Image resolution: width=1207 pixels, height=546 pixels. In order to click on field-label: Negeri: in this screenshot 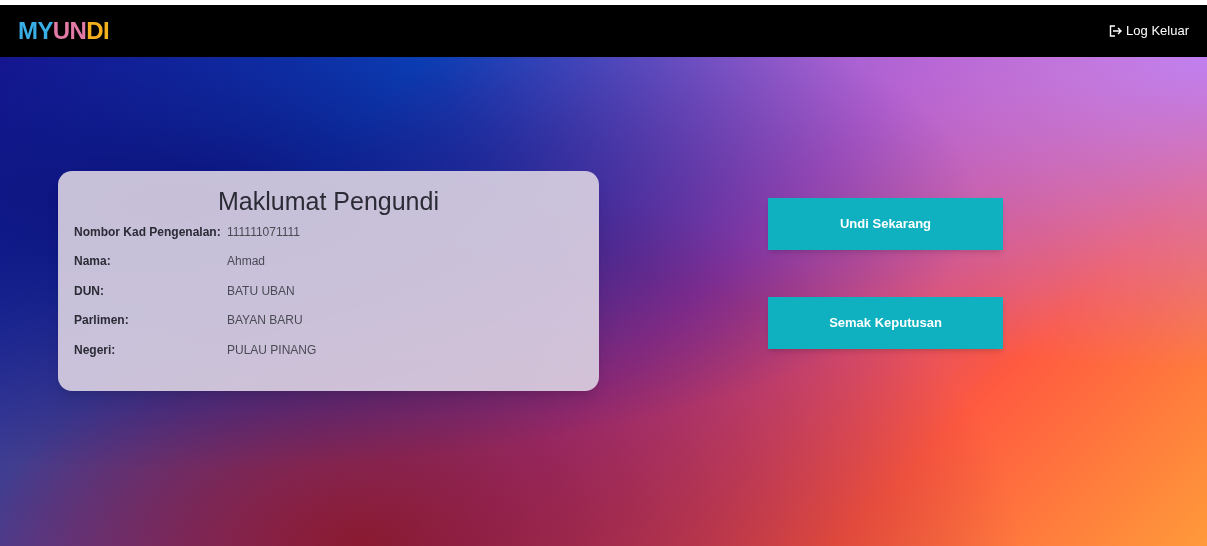, I will do `click(95, 350)`.